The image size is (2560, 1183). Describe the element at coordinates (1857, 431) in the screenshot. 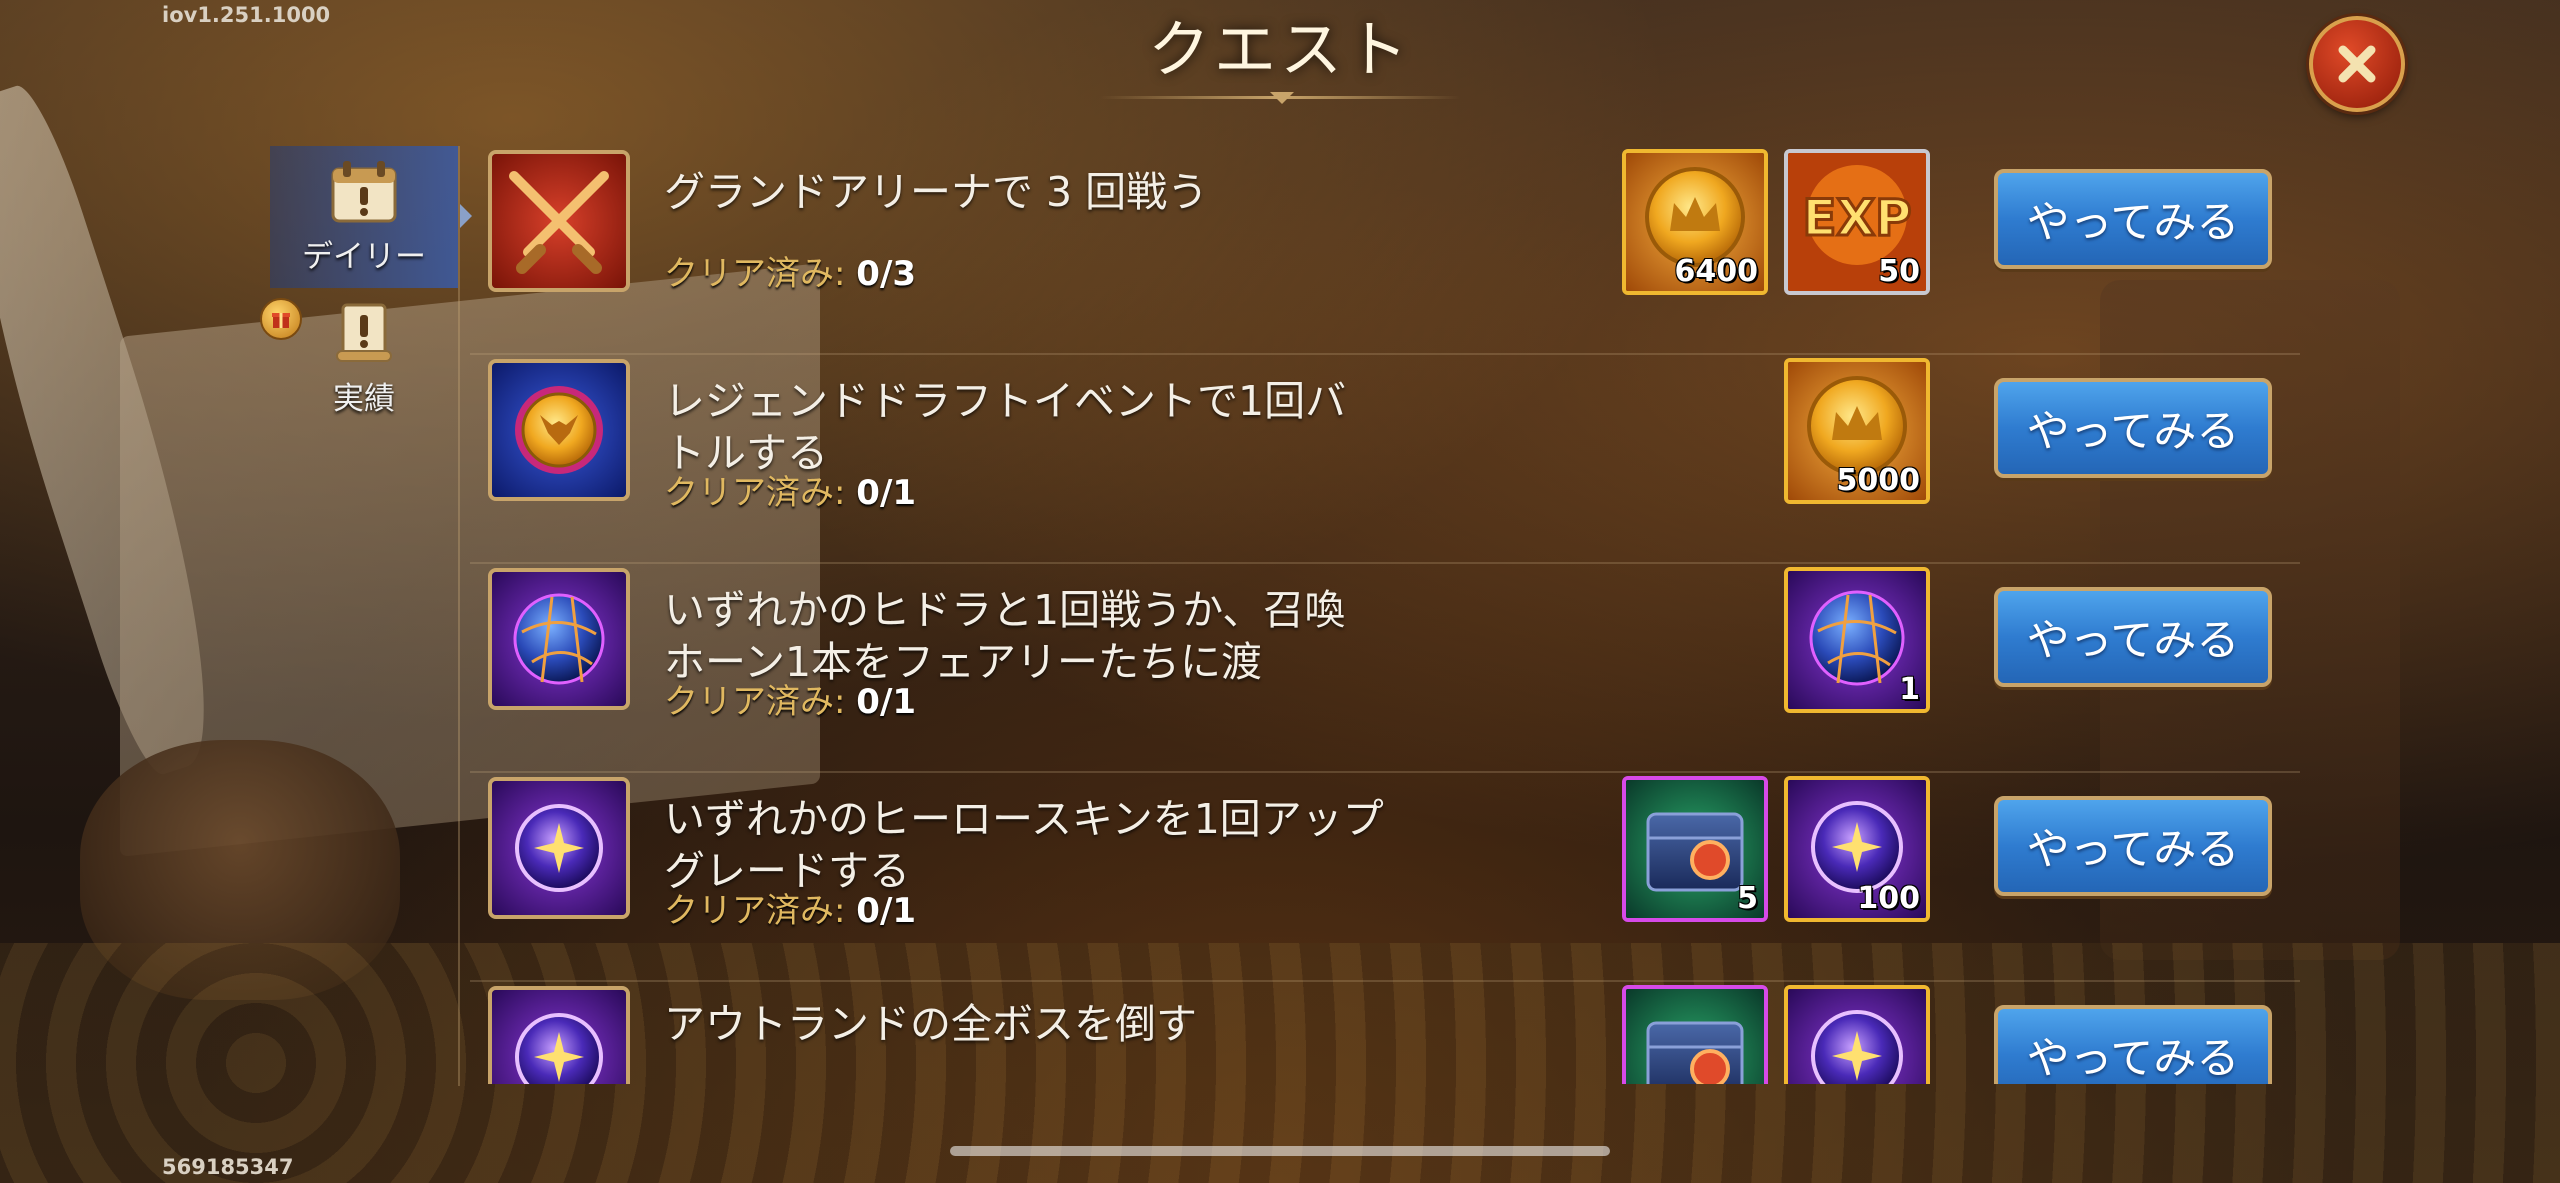

I see `reward-item: 5000` at that location.